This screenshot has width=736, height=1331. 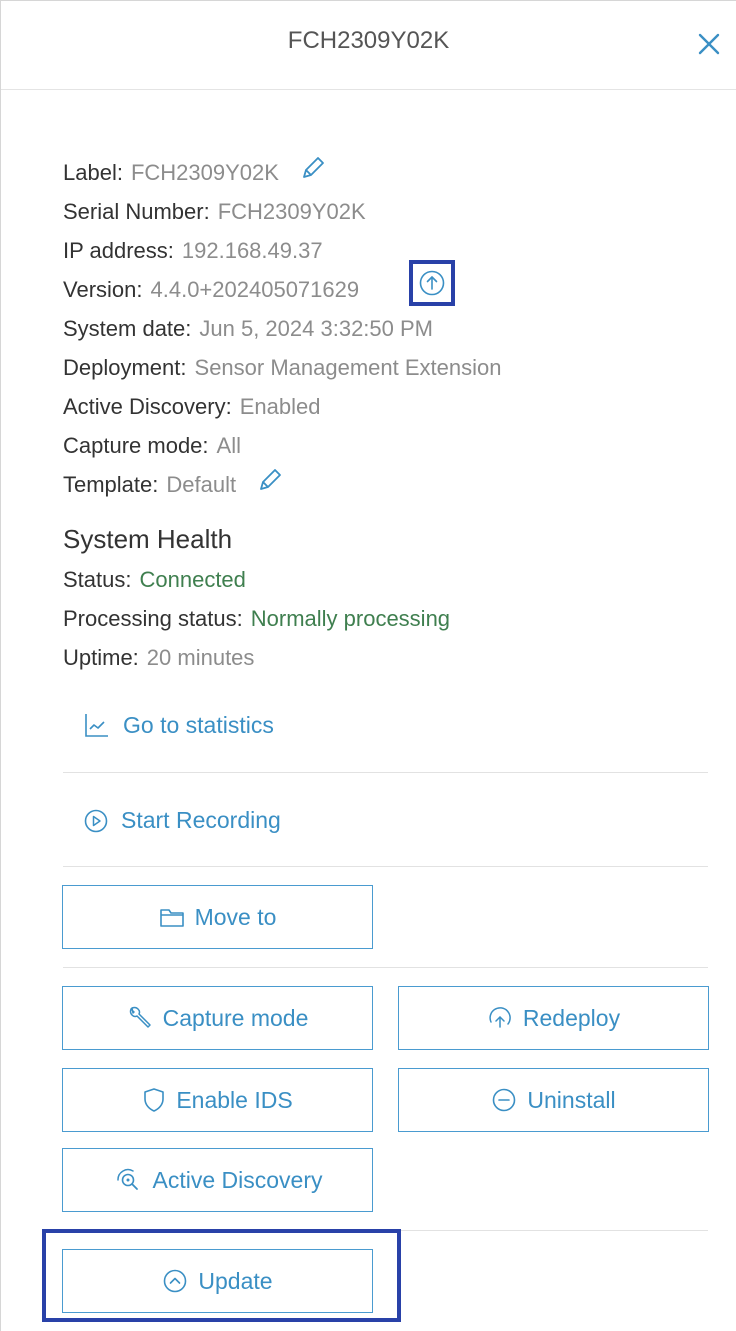 I want to click on close-icon, so click(x=709, y=44).